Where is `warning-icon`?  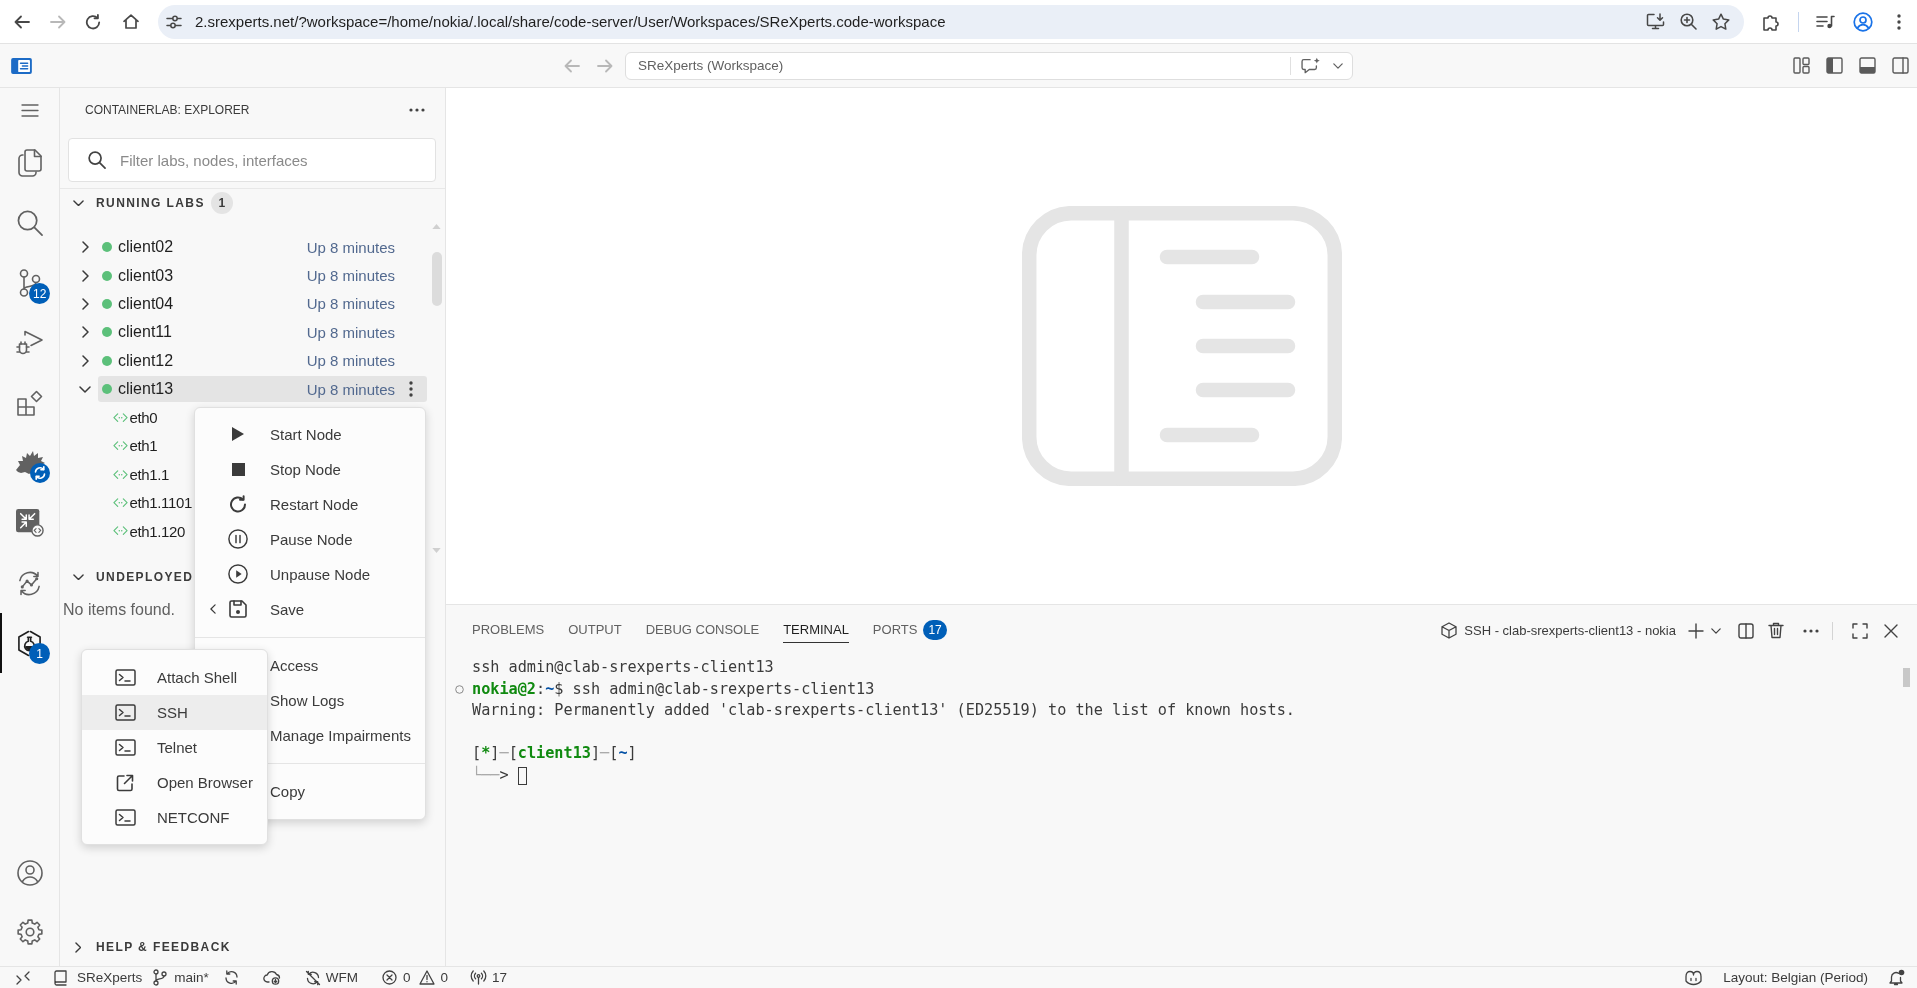
warning-icon is located at coordinates (426, 977).